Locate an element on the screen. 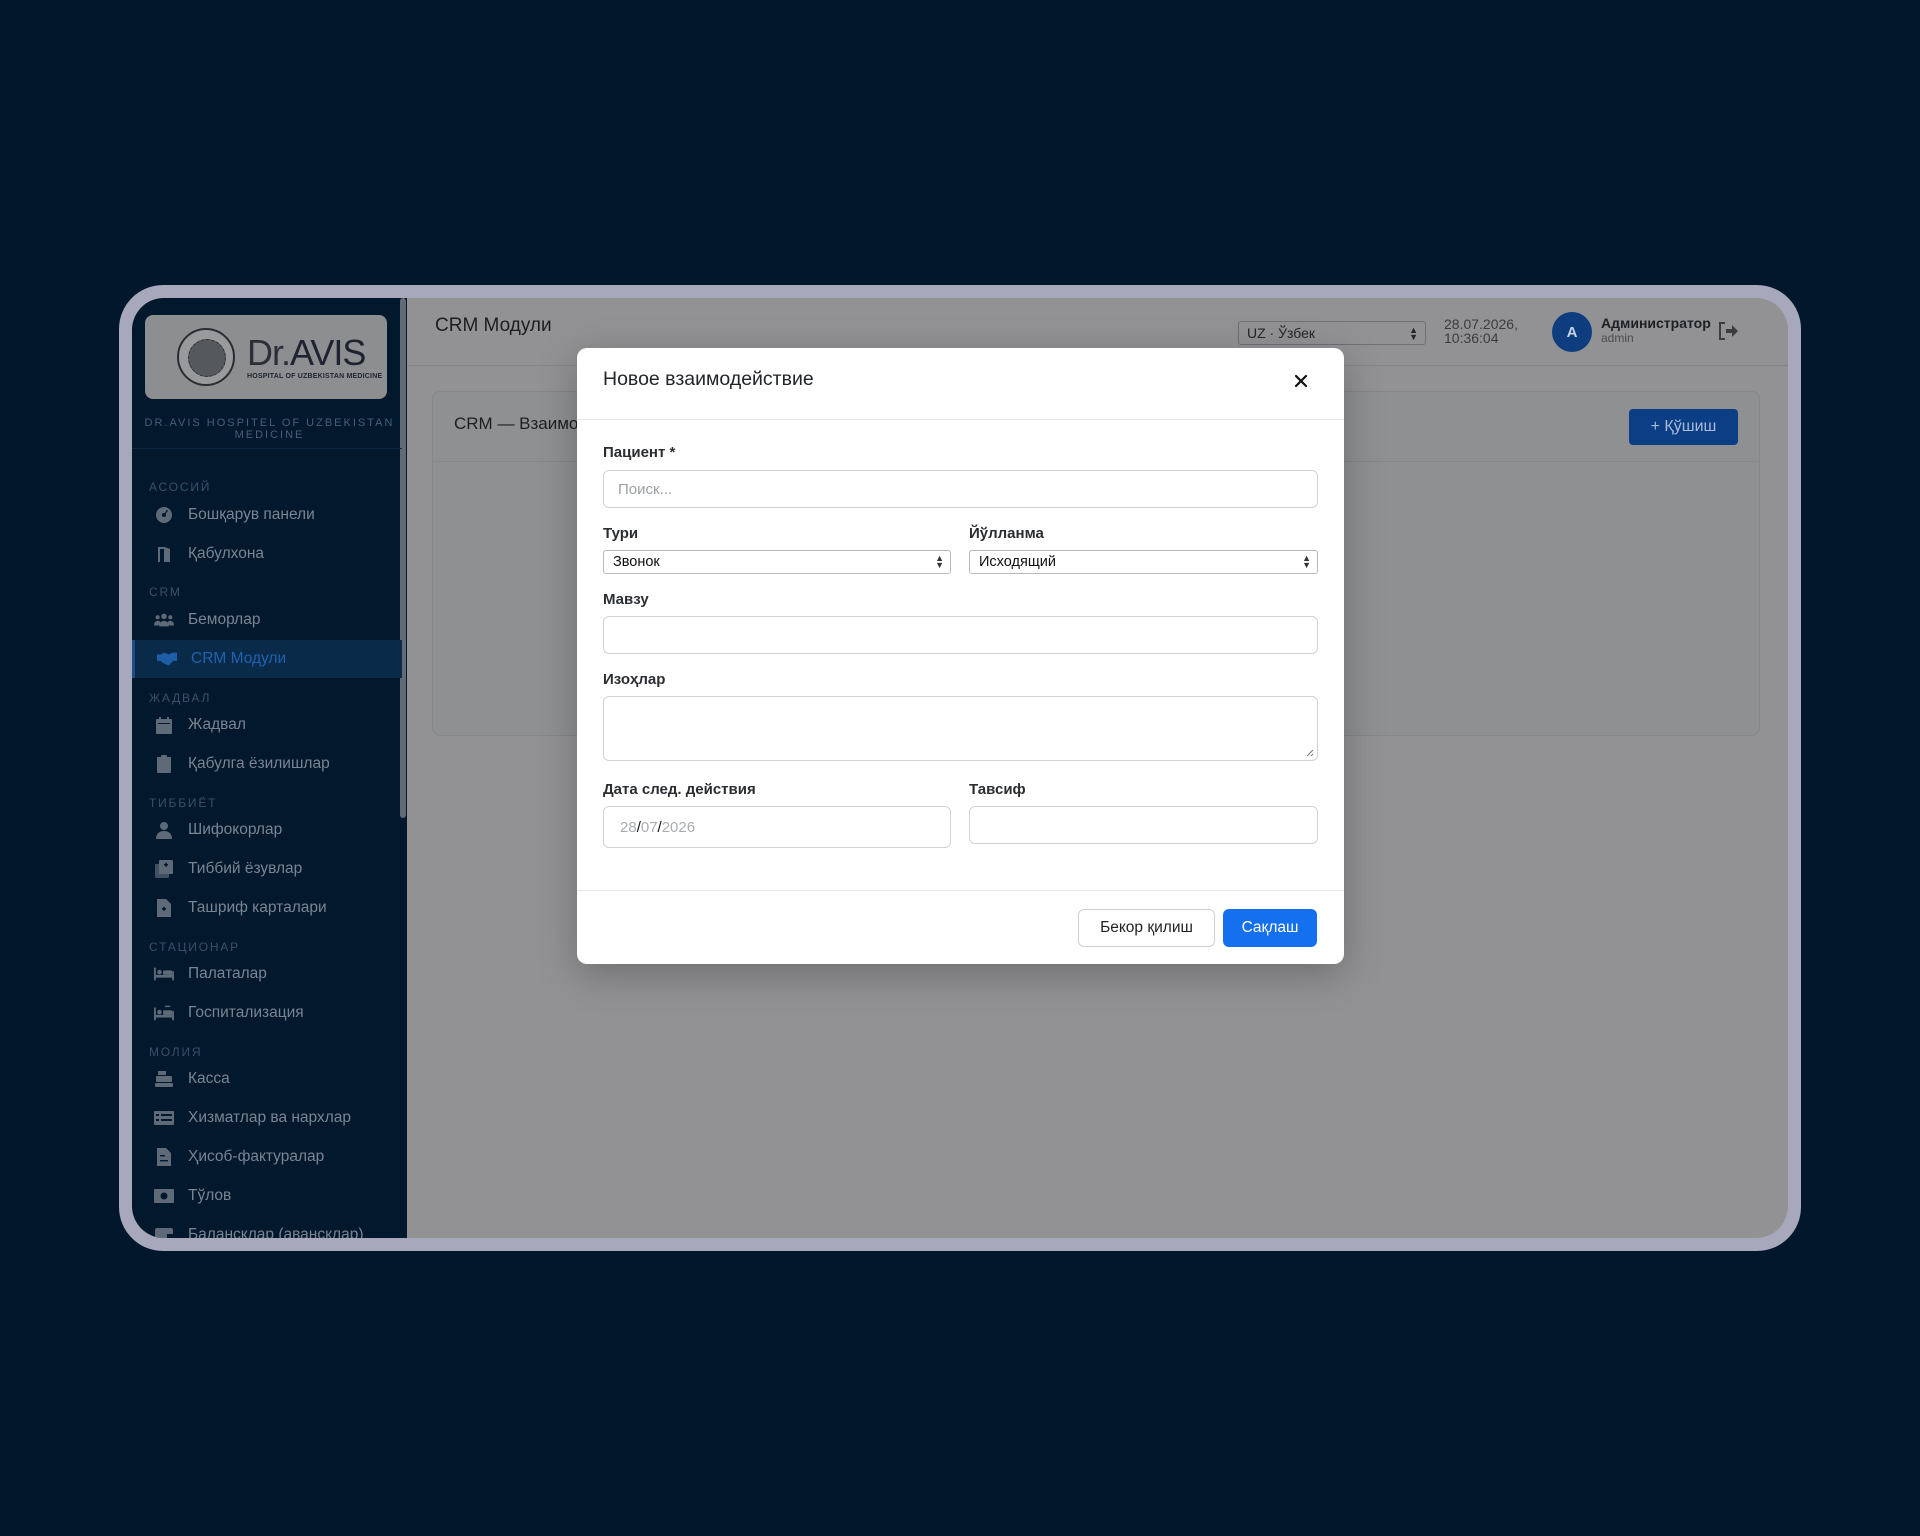  direction-label: Йўлланма is located at coordinates (1006, 533).